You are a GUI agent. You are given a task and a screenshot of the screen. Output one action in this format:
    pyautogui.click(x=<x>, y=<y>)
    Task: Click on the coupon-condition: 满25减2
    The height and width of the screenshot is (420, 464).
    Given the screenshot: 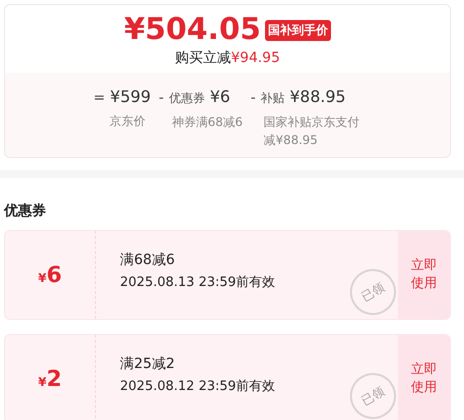 What is the action you would take?
    pyautogui.click(x=147, y=364)
    